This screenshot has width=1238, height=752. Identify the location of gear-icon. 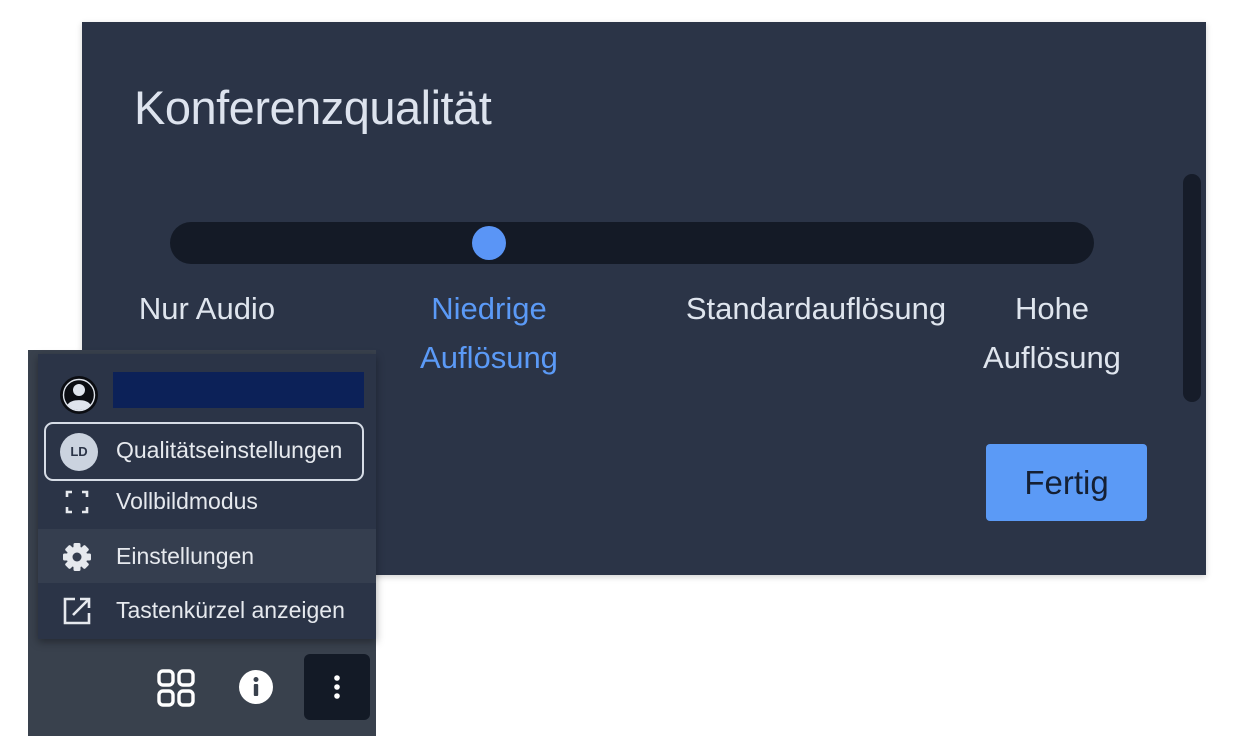
(77, 557).